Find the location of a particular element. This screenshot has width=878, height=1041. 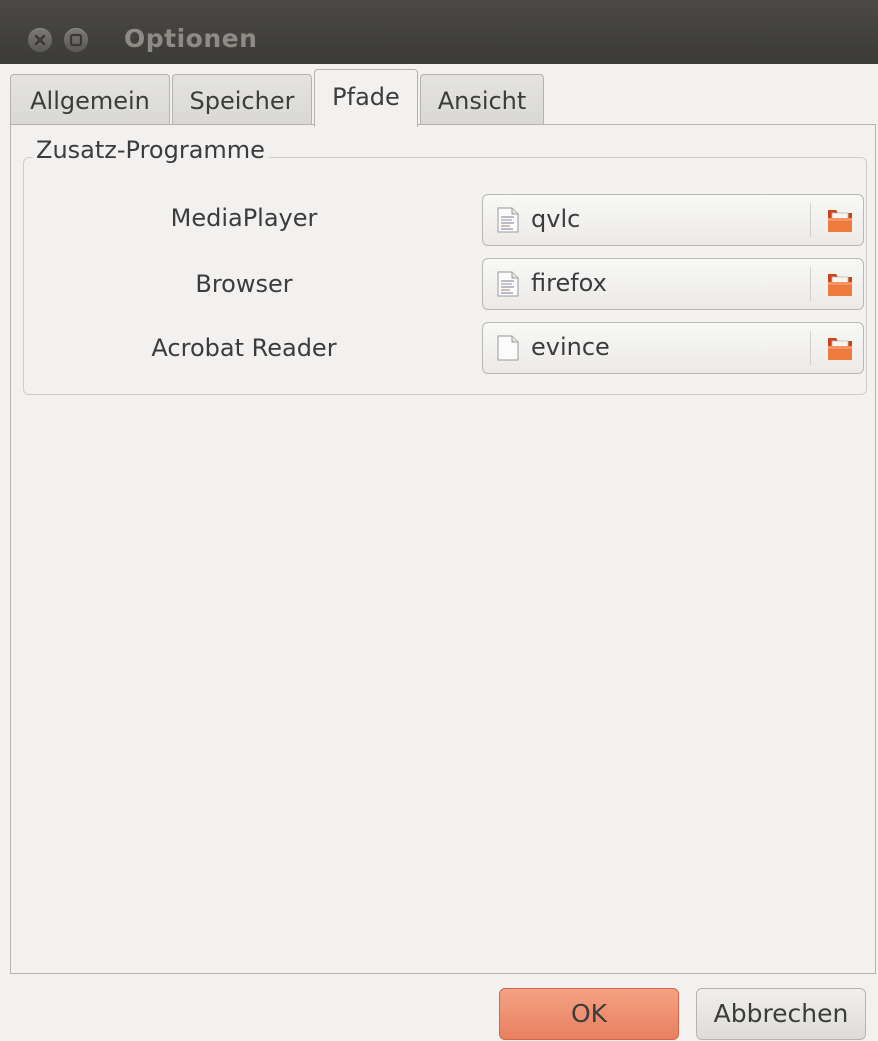

mediaplayer-path-value: qvlc is located at coordinates (555, 219).